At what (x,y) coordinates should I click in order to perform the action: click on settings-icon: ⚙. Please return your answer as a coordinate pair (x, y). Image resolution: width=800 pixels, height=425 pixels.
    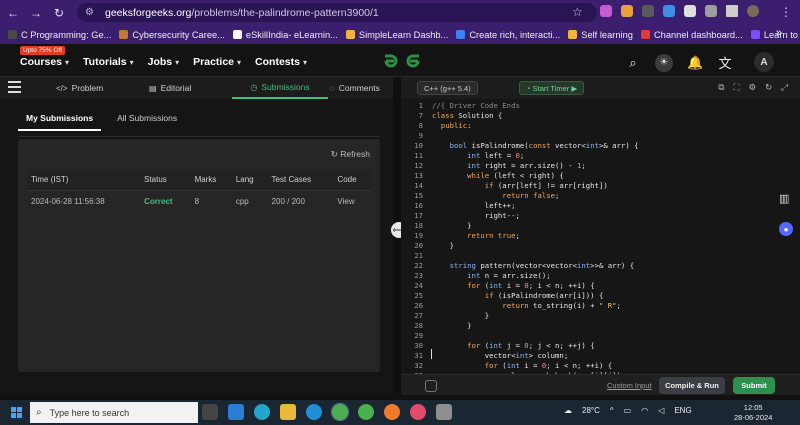
    Looking at the image, I should click on (752, 87).